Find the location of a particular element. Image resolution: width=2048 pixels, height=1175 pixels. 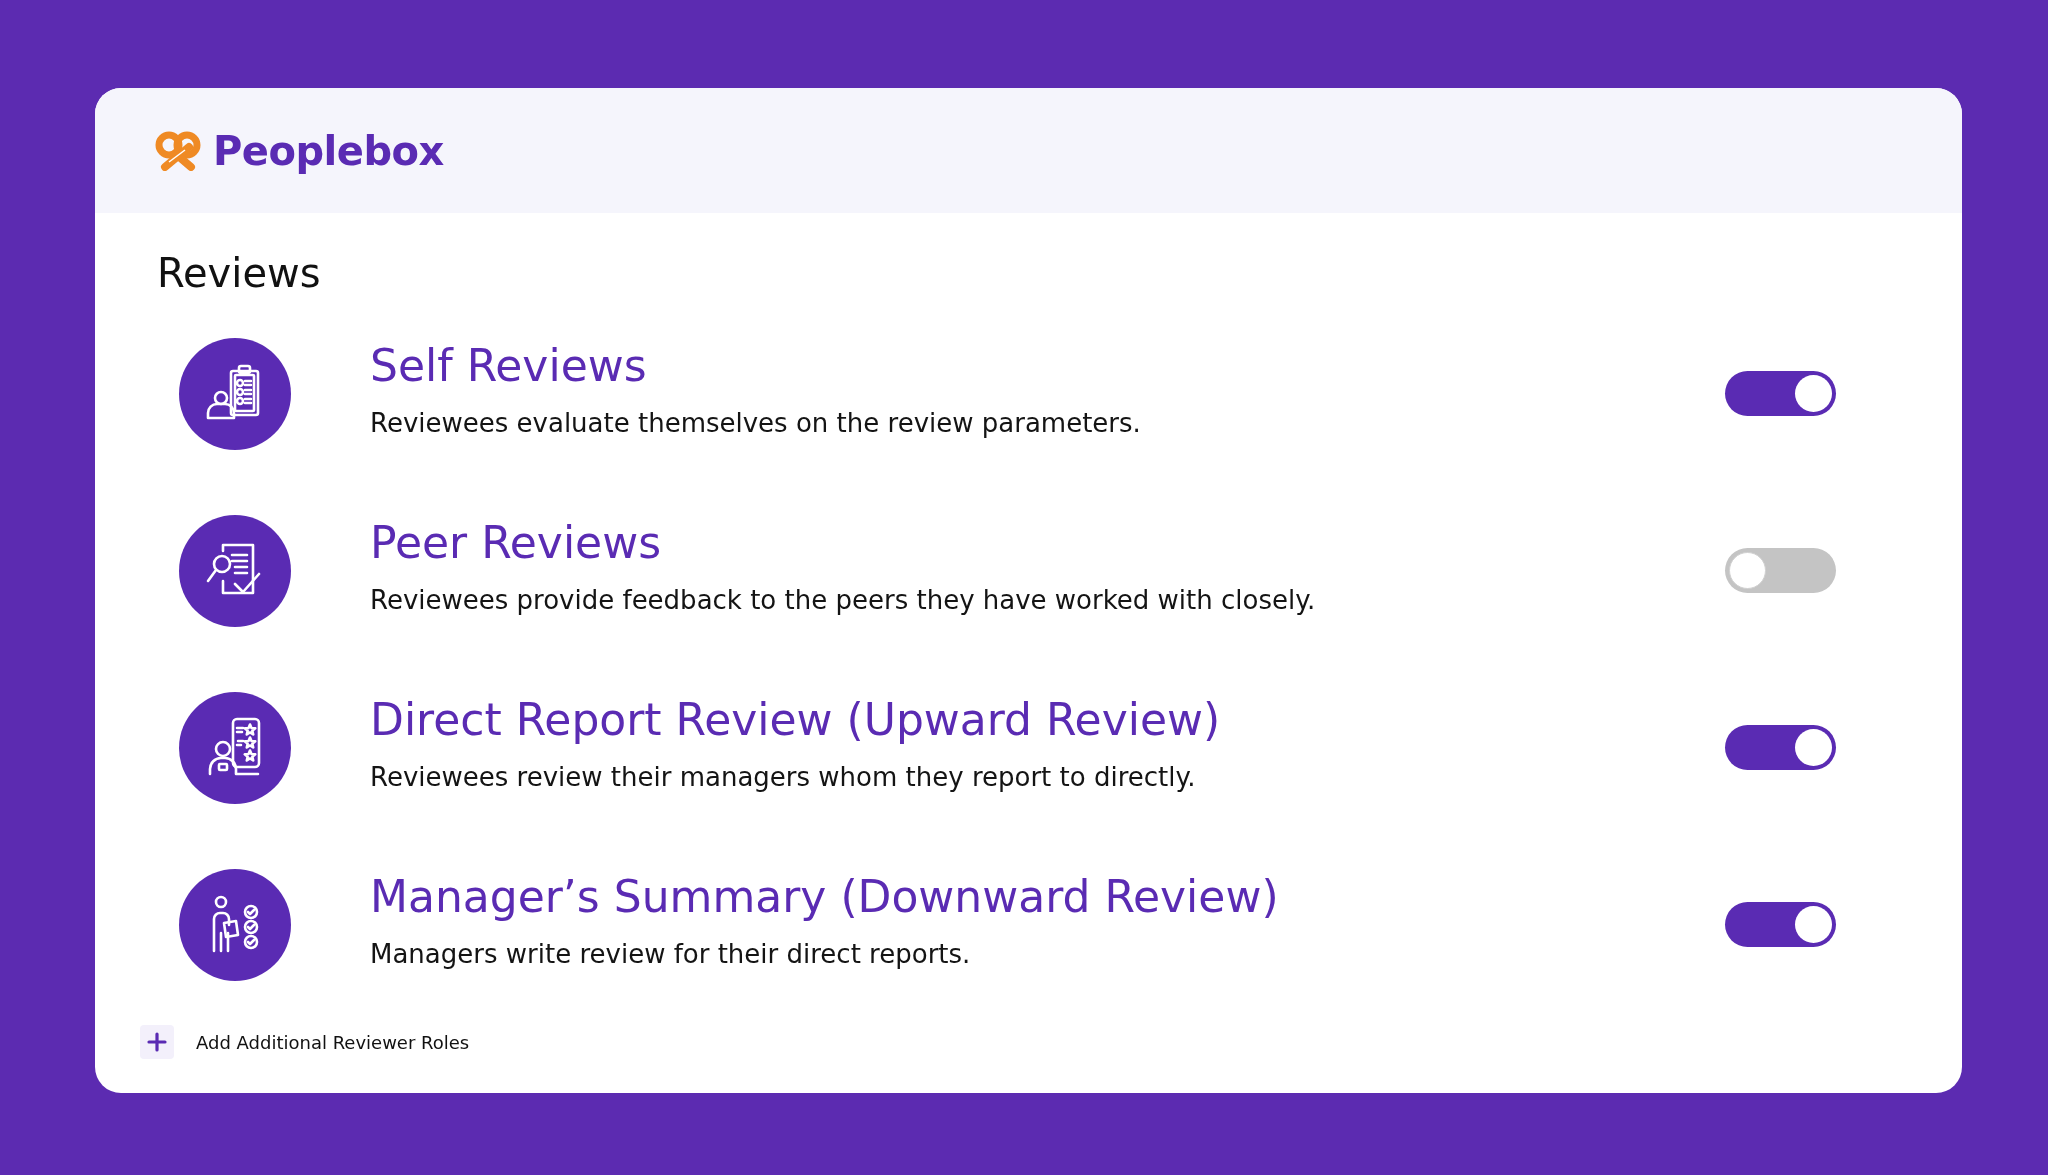

add-reviewer-roles-button: Add Additional Reviewer Roles is located at coordinates (305, 1042).